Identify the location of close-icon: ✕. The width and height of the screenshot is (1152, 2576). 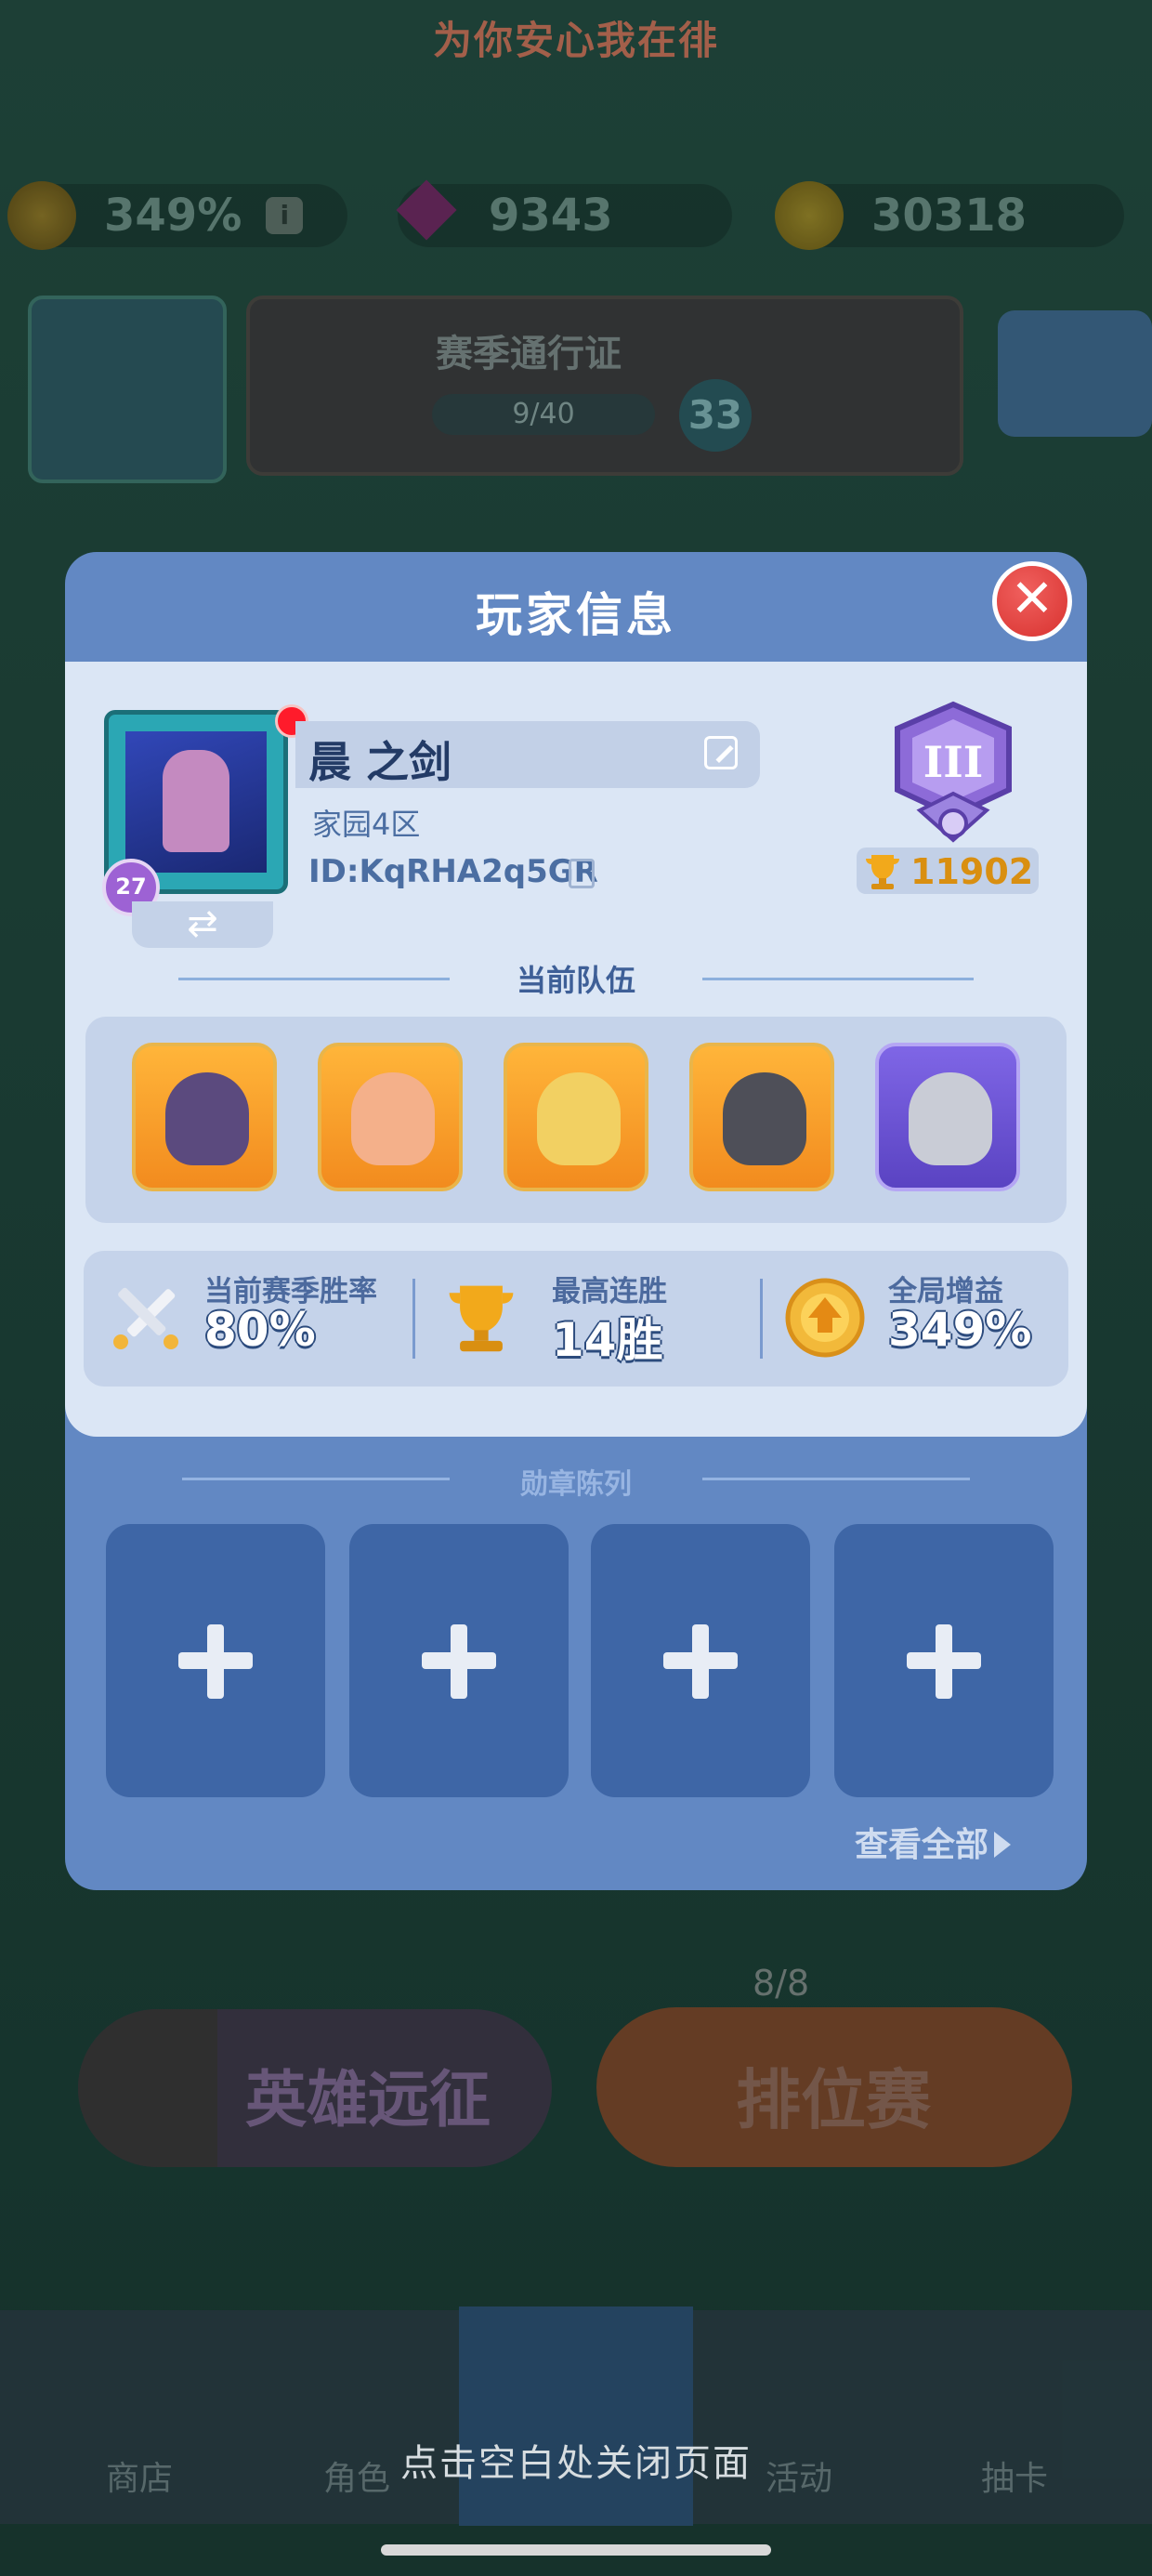
(1032, 599).